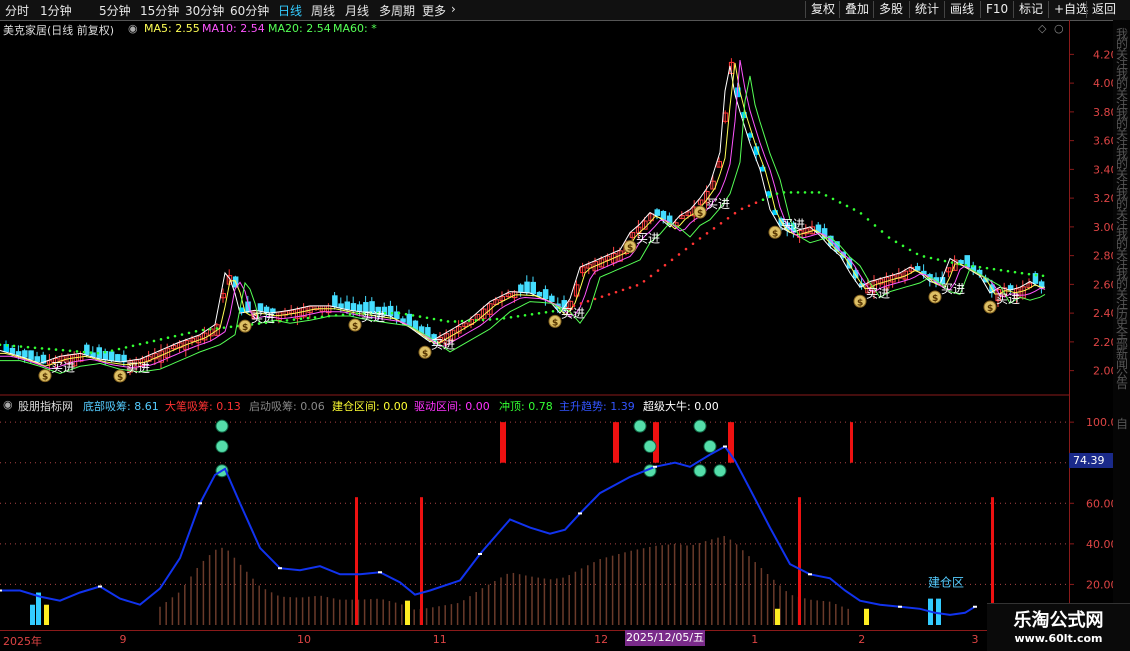  What do you see at coordinates (356, 561) in the screenshot?
I see `red-signal-bar` at bounding box center [356, 561].